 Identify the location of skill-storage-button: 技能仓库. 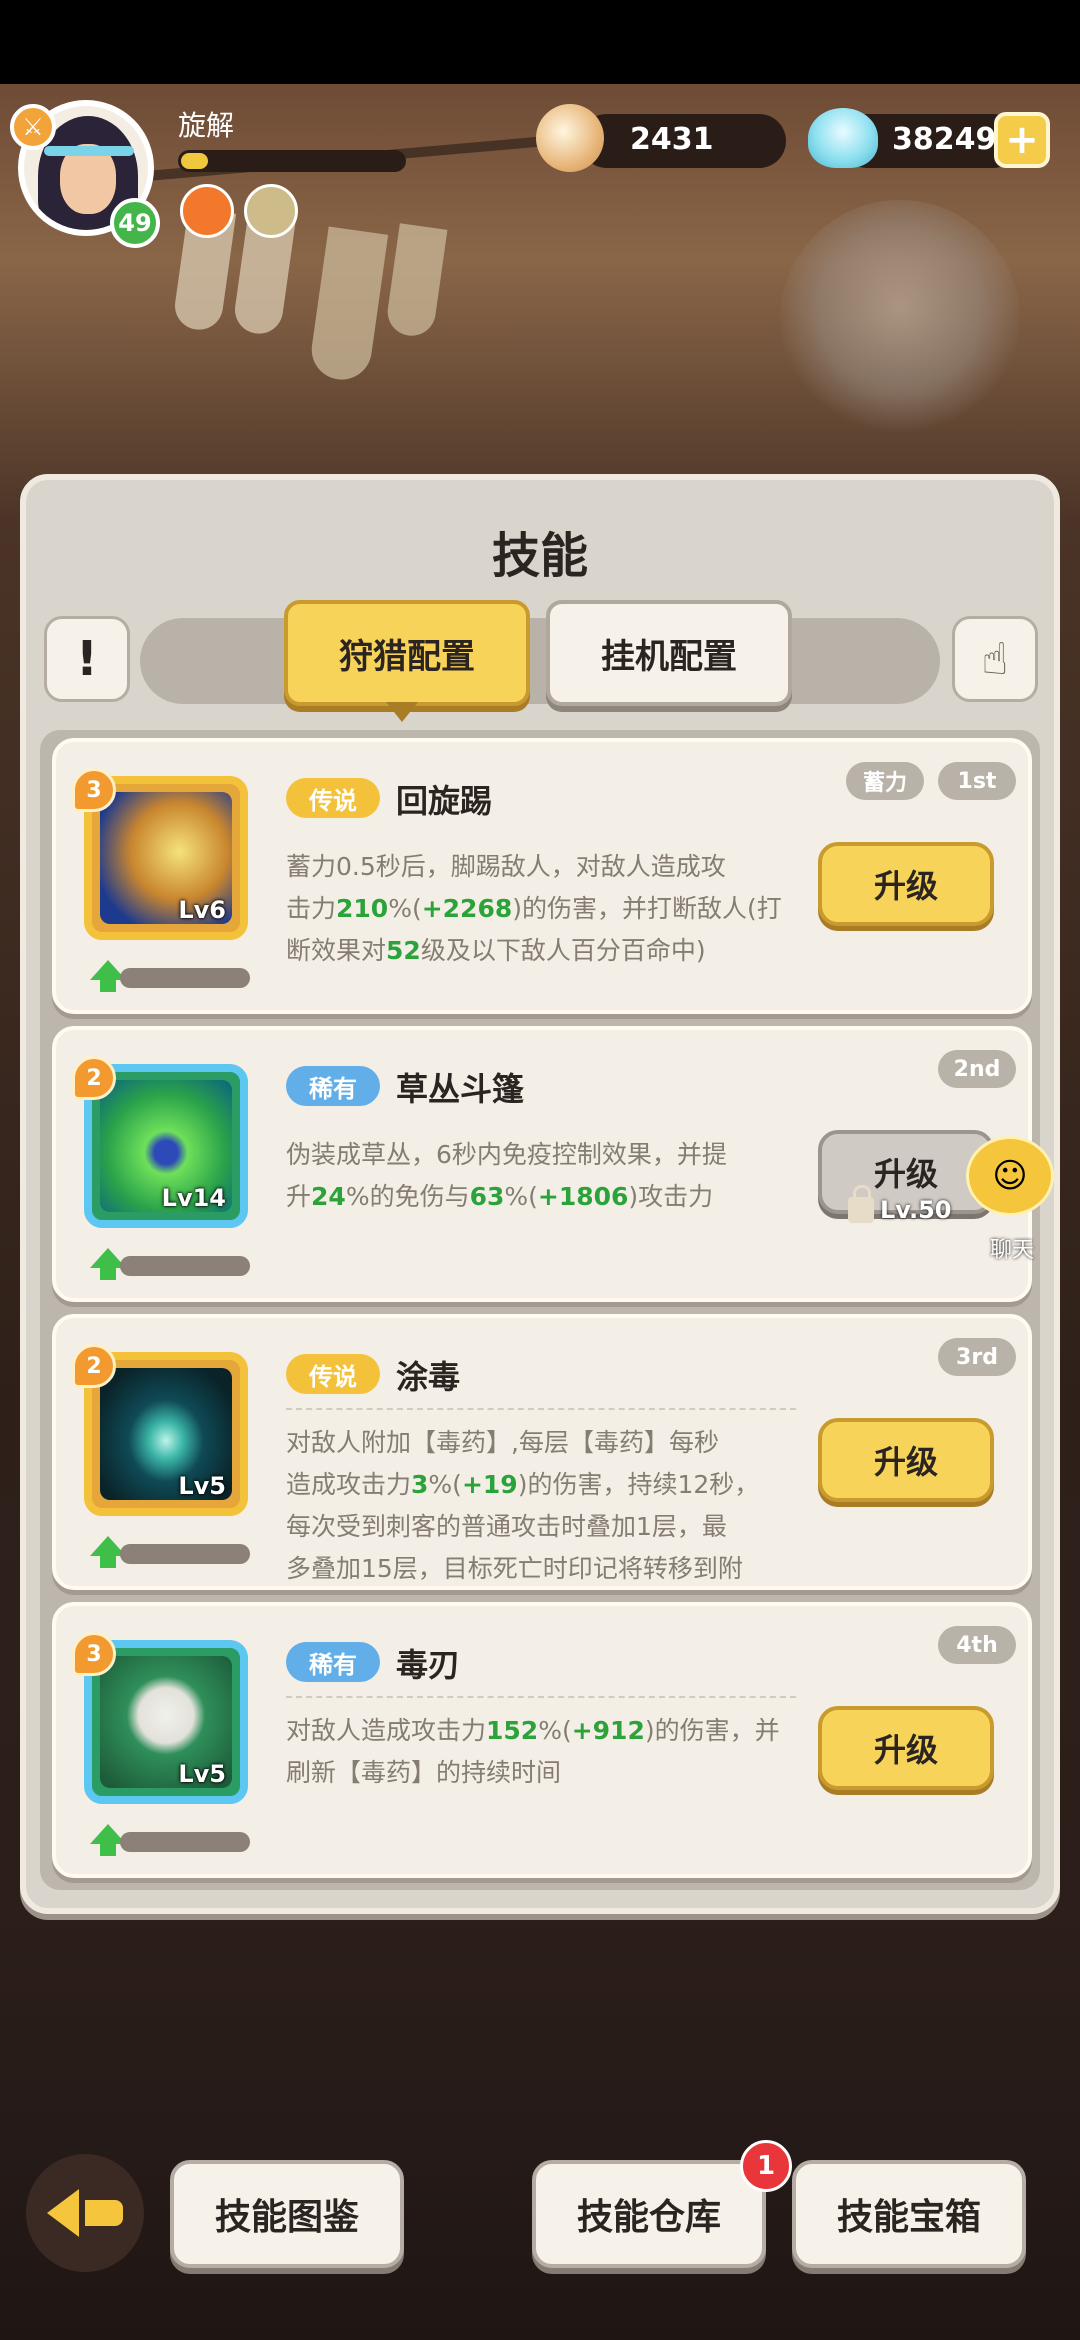
(649, 2214).